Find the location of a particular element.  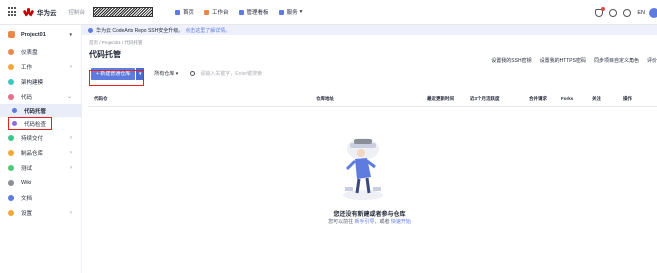

top-nav: 首页 工作台 管理看板 服务 ▾ is located at coordinates (243, 12).